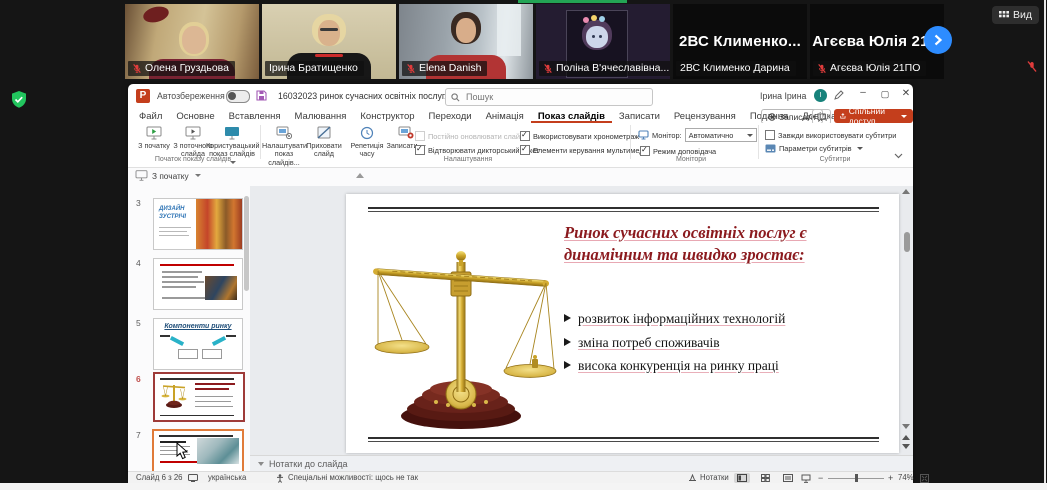  Describe the element at coordinates (462, 329) in the screenshot. I see `scales-of-justice-image` at that location.